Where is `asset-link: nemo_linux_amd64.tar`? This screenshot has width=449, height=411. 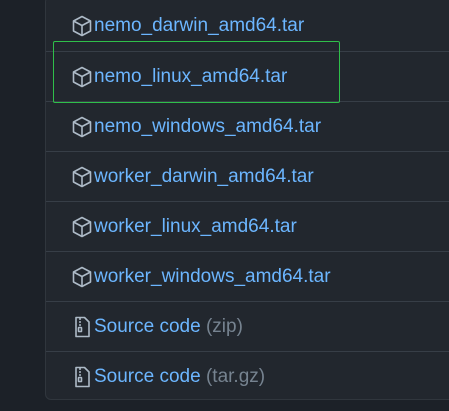 asset-link: nemo_linux_amd64.tar is located at coordinates (190, 77).